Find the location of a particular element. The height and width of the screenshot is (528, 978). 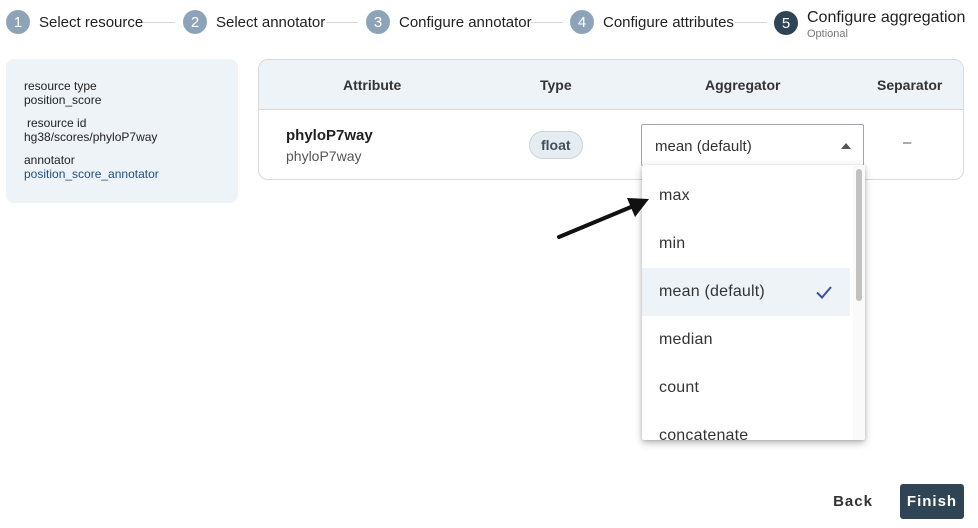

step-label: Configure annotator is located at coordinates (465, 22).